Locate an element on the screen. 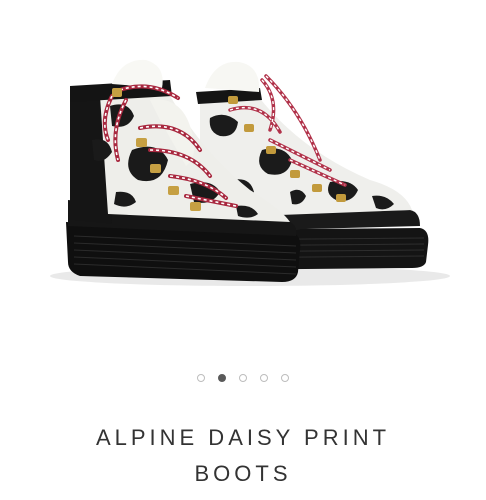 The height and width of the screenshot is (500, 486). carousel-indicators is located at coordinates (243, 378).